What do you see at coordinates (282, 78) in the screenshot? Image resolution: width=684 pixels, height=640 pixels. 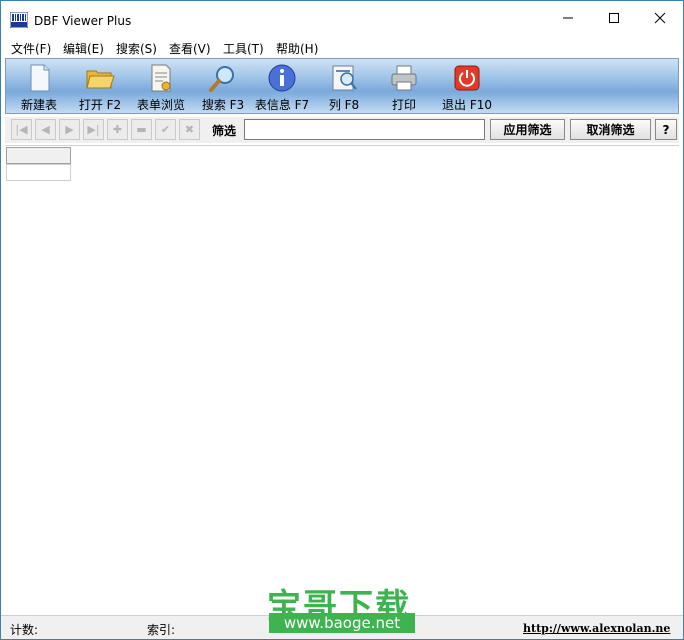 I see `info-icon` at bounding box center [282, 78].